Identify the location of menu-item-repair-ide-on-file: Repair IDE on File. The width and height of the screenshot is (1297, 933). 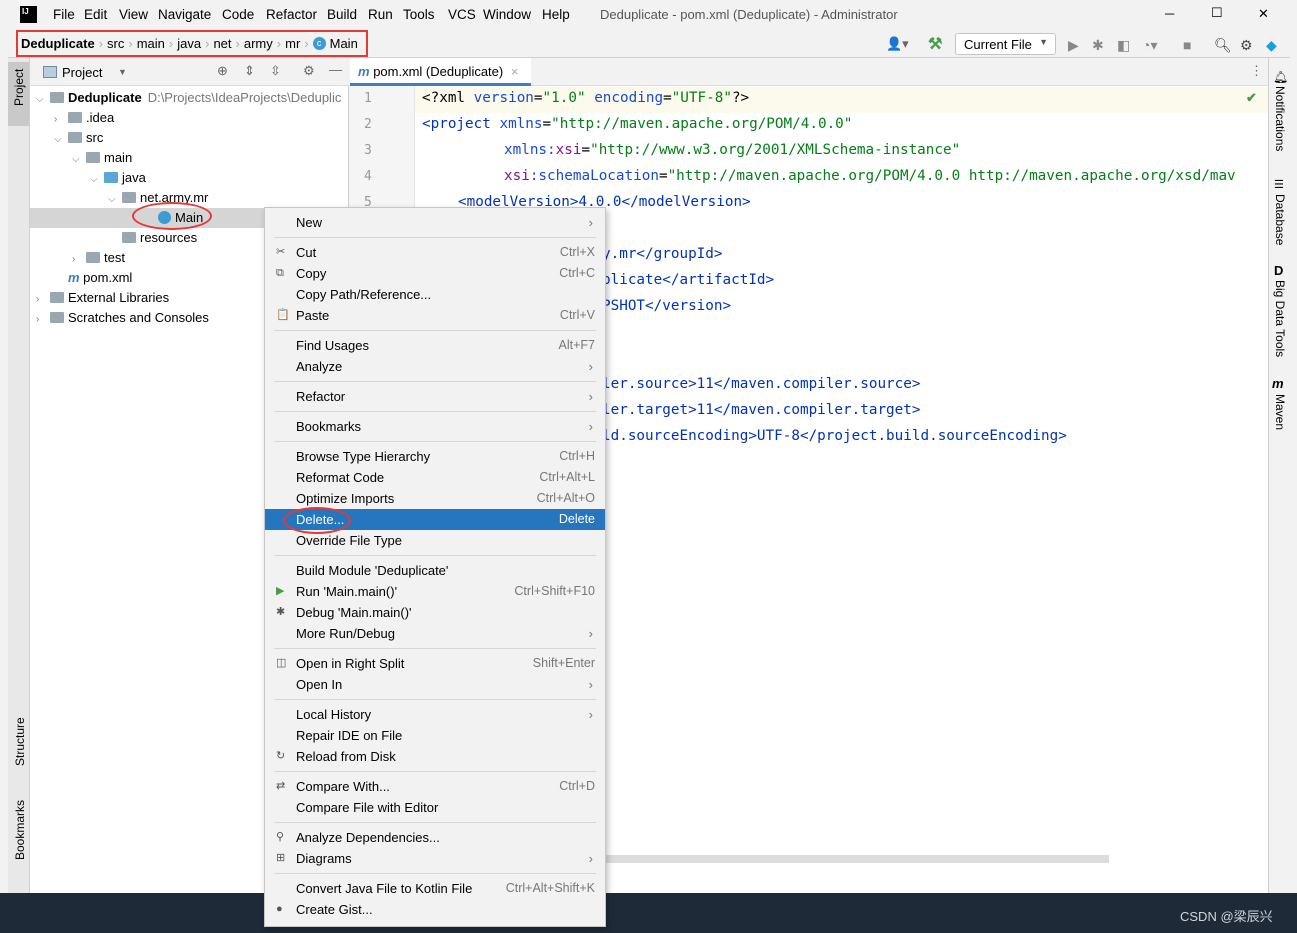
(435, 735).